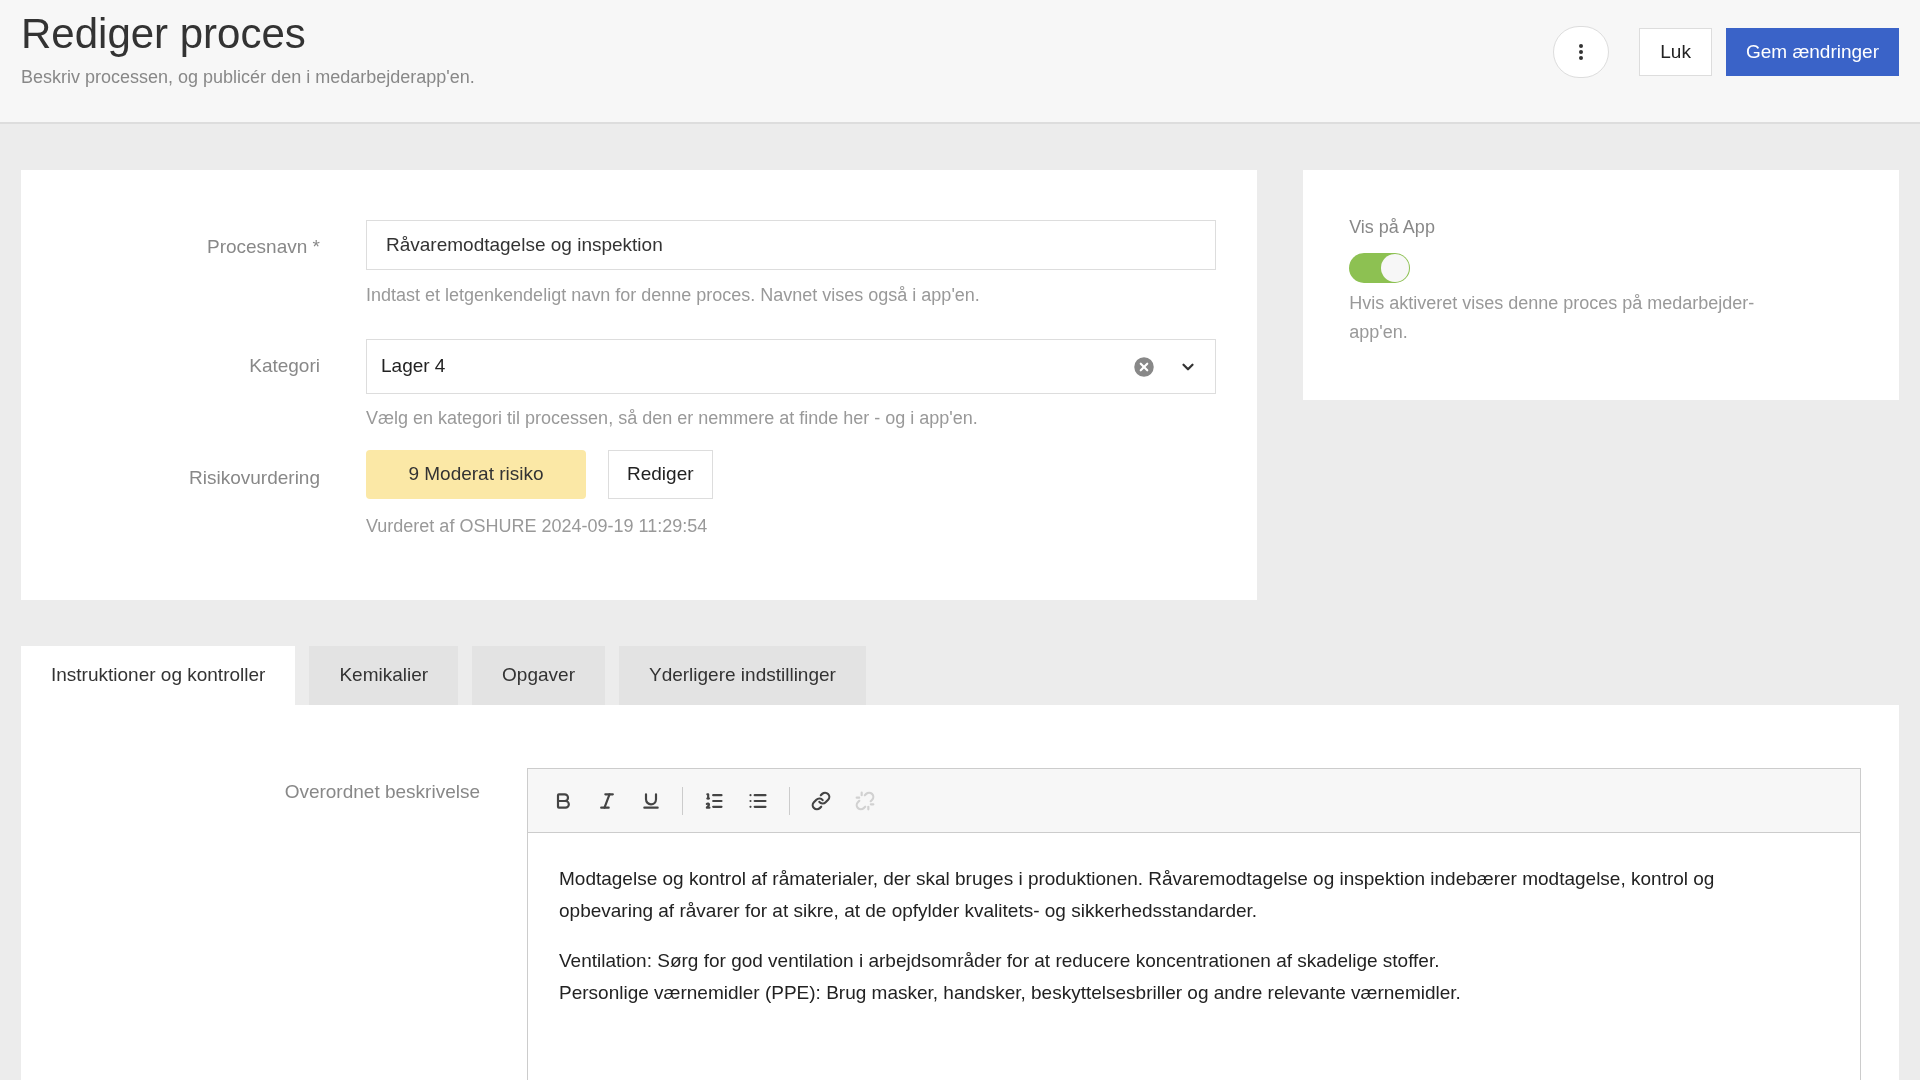 This screenshot has width=1920, height=1080. I want to click on assessment-note: Vurderet af OSHURE 2024-09-19 11:29:54, so click(537, 526).